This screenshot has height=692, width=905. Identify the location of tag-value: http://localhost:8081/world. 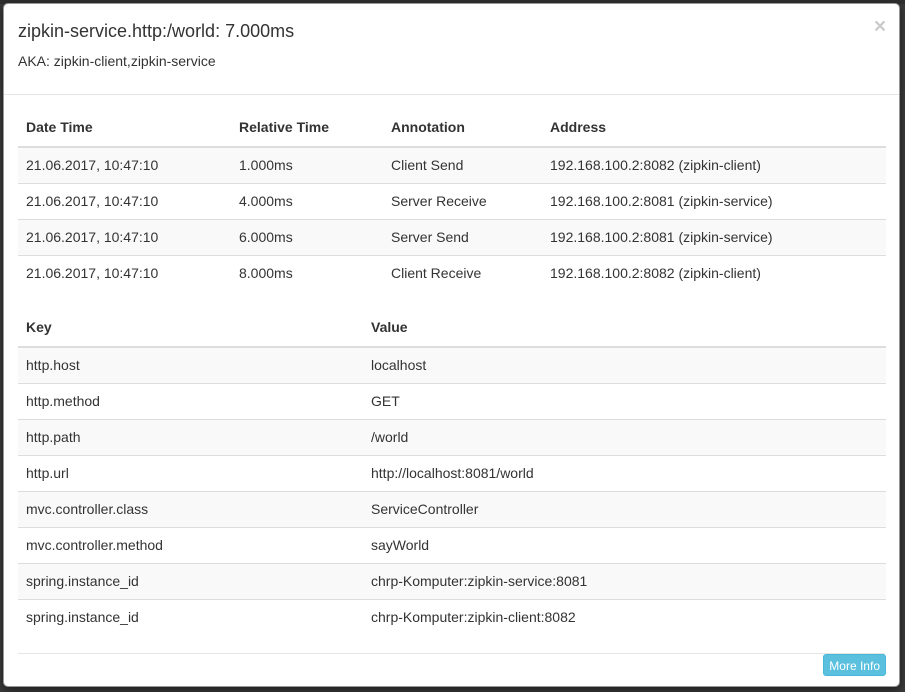
(624, 472).